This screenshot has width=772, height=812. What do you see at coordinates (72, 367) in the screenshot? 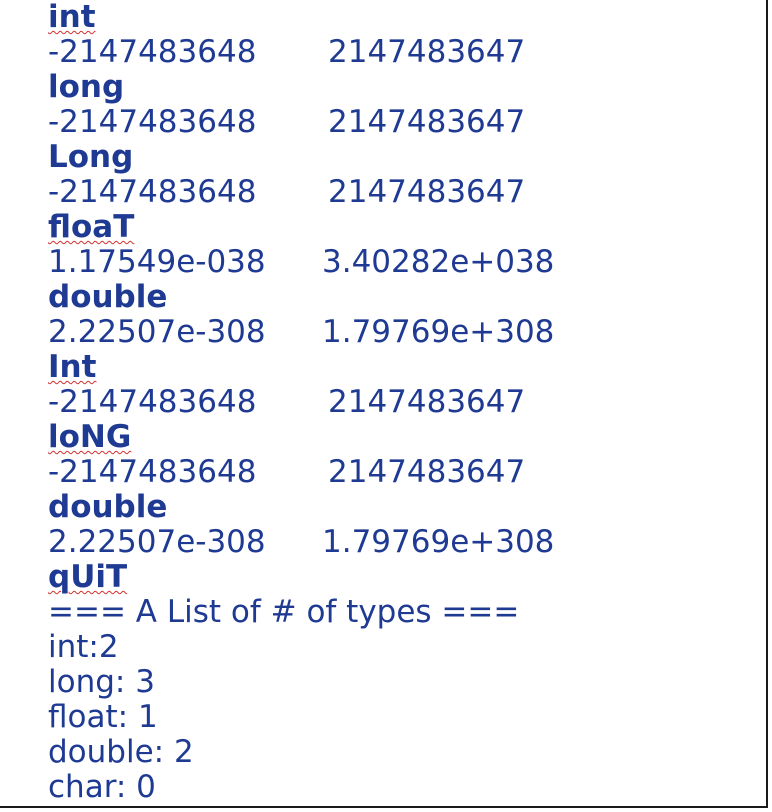
I see `typed-type-name: Int` at bounding box center [72, 367].